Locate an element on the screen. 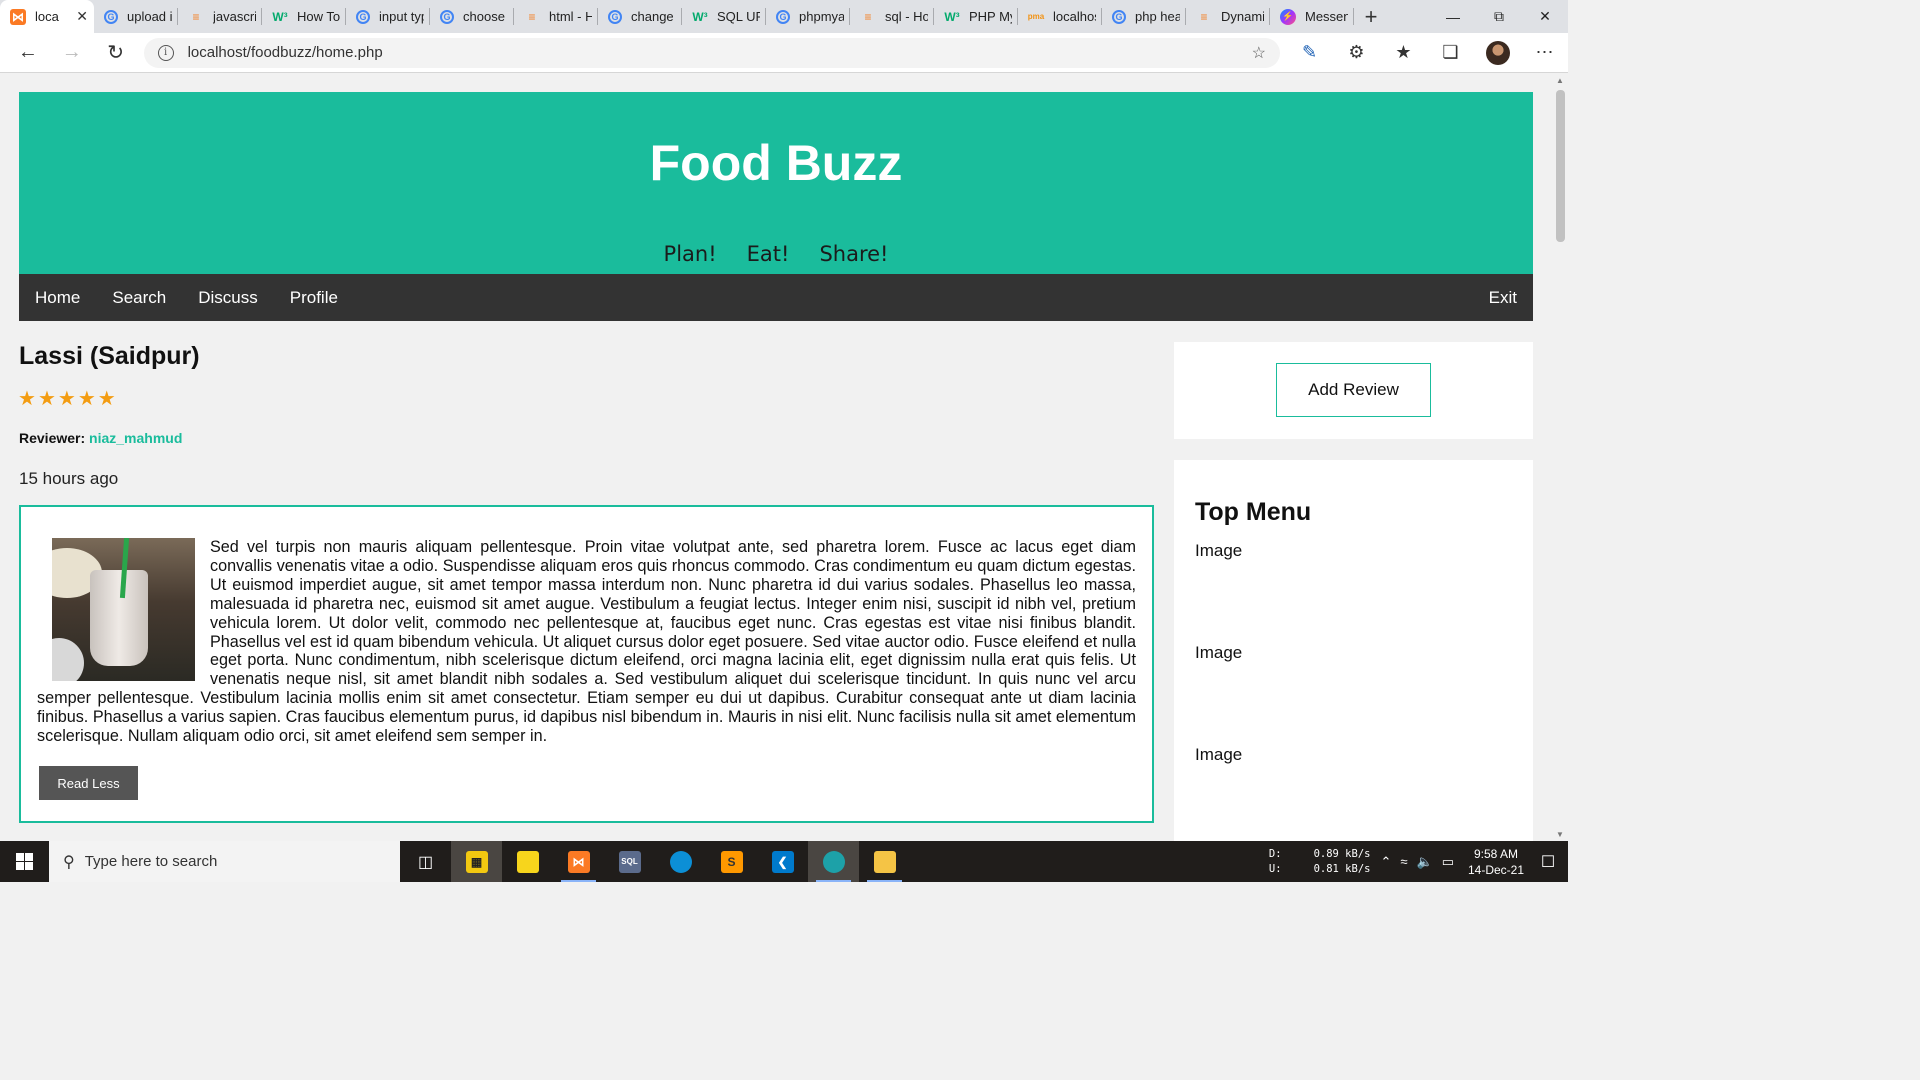 The width and height of the screenshot is (1920, 1080). read-less-button: Read Less is located at coordinates (88, 783).